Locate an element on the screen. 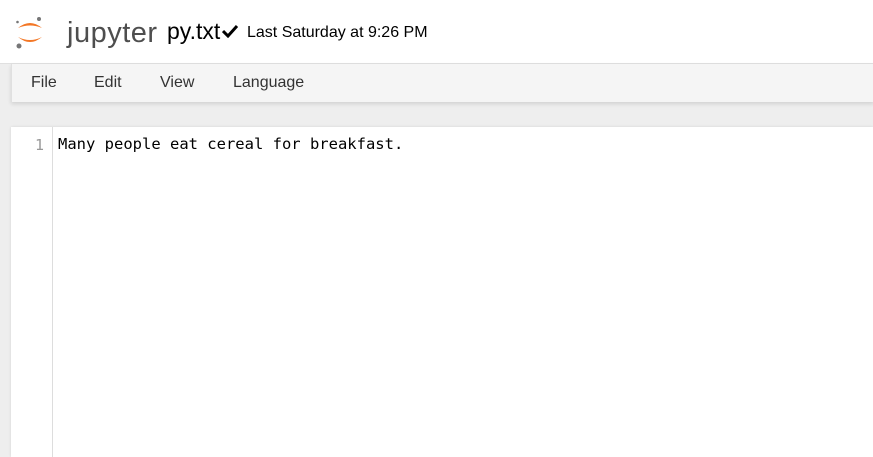 The height and width of the screenshot is (457, 873). menu-language: Language is located at coordinates (268, 83).